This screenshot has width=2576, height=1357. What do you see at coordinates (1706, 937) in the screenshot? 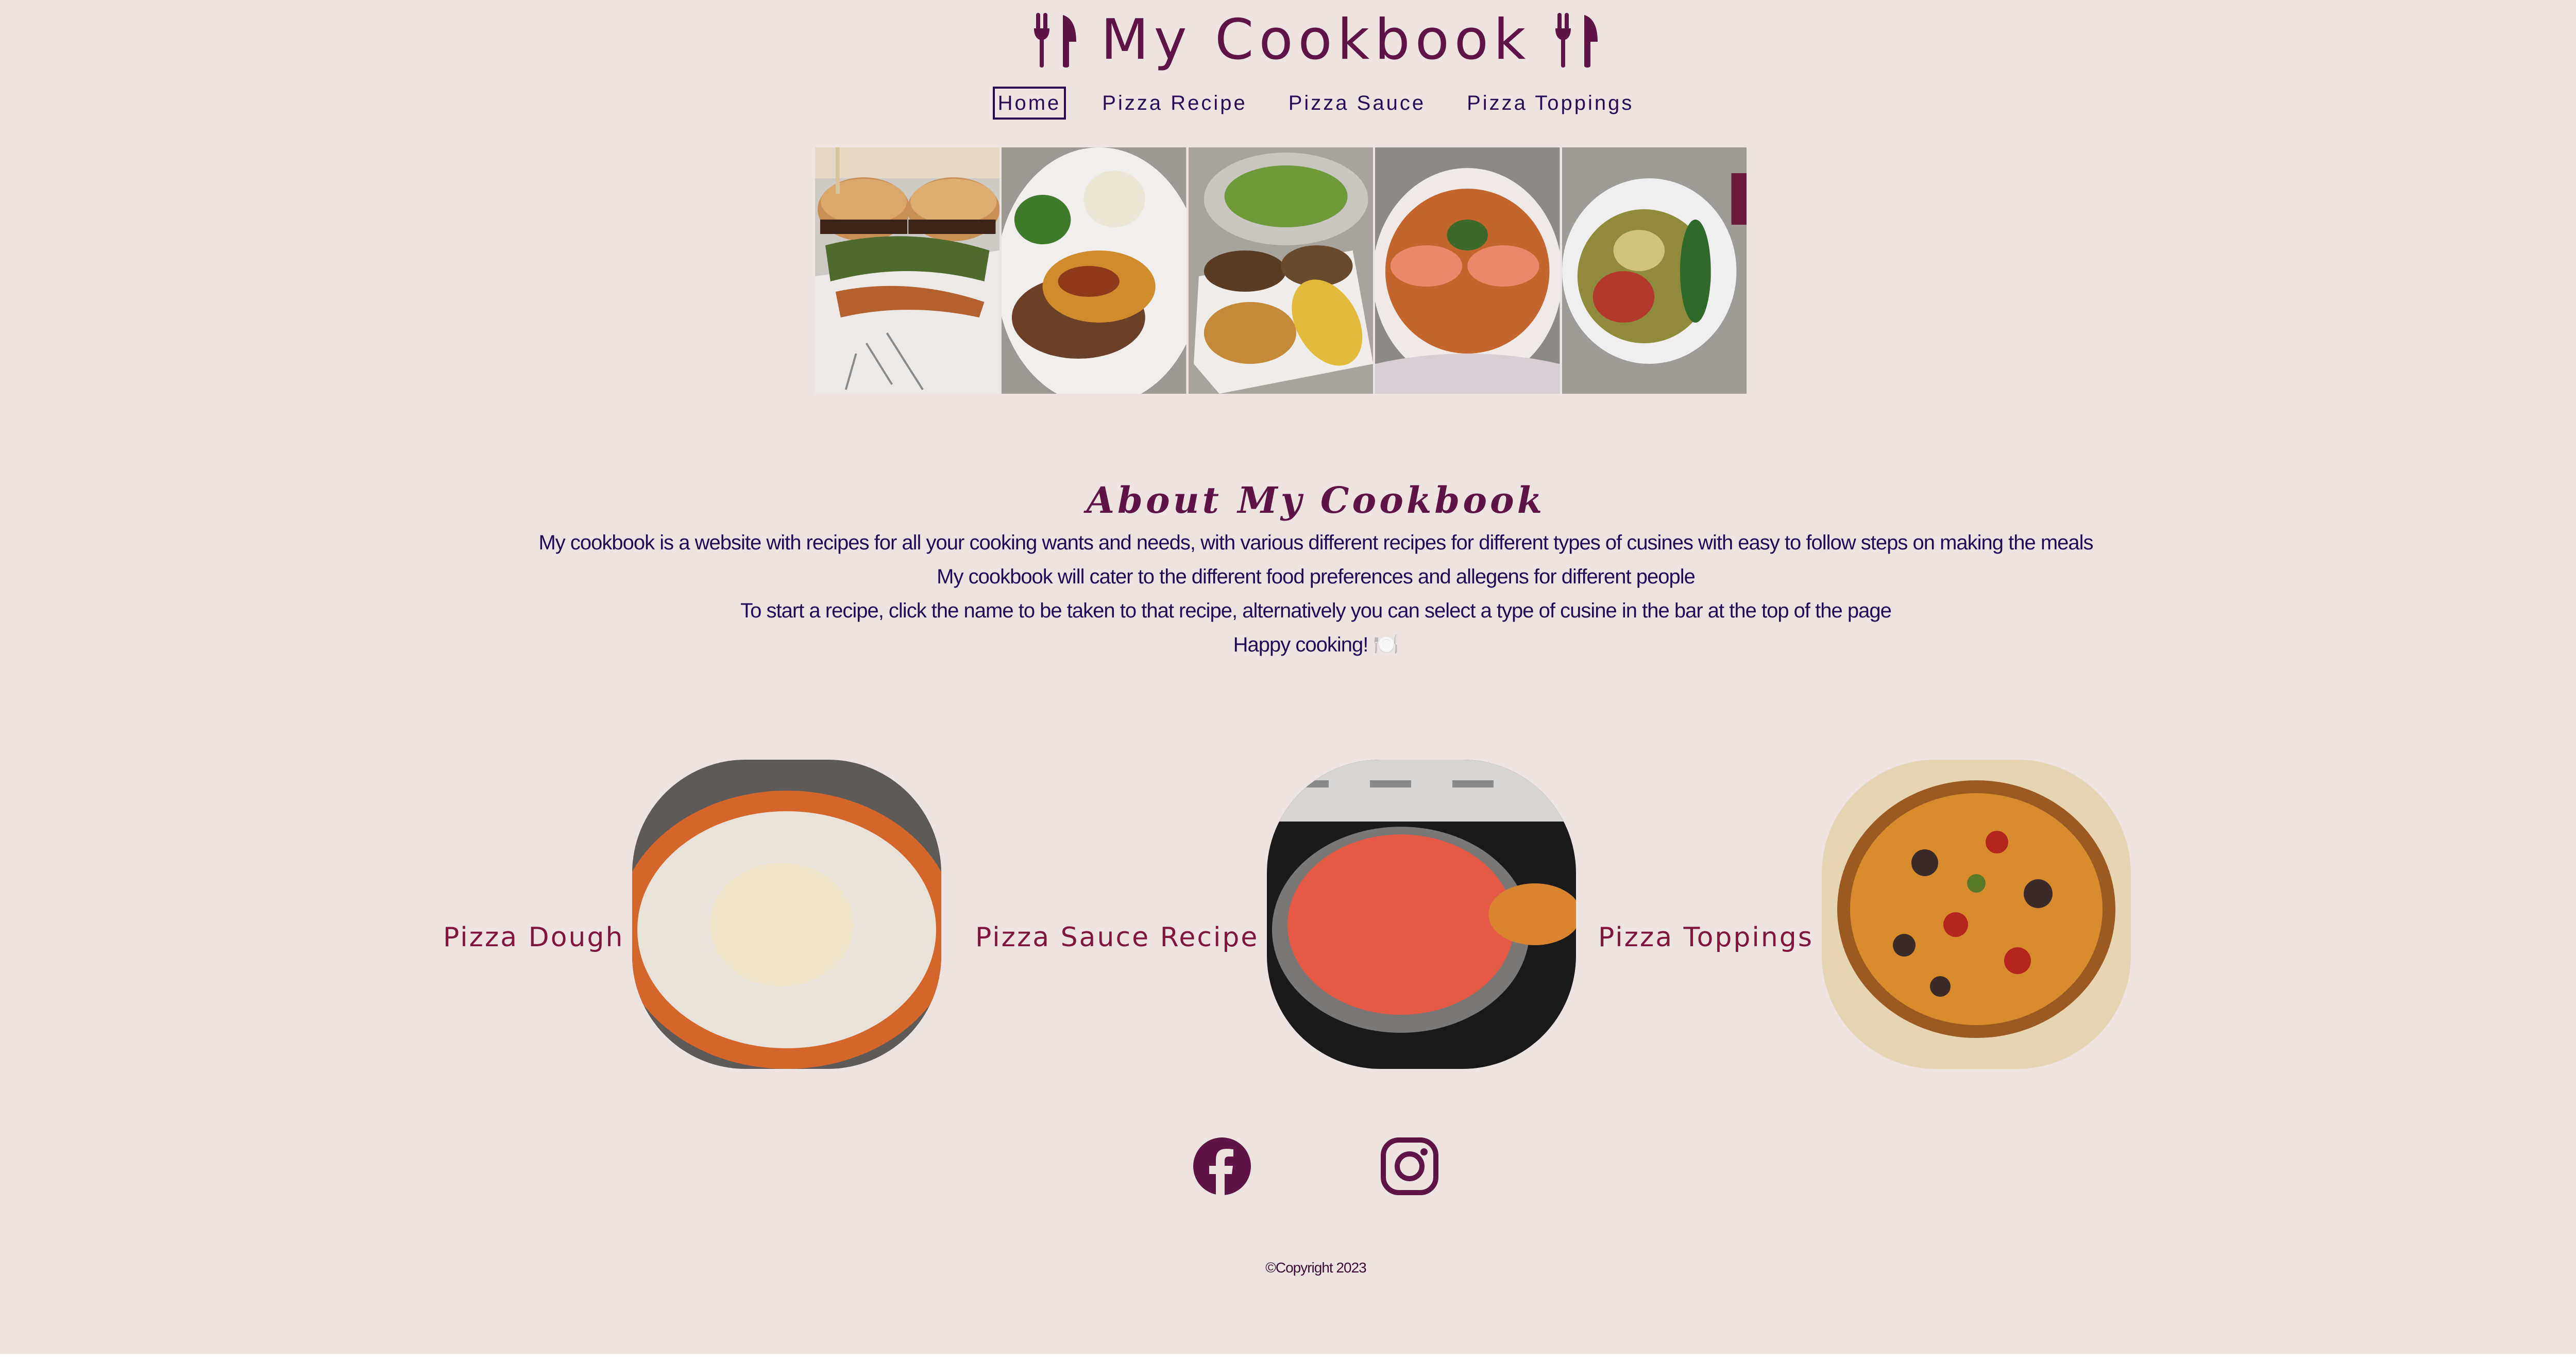
I see `pizza-toppings-link: Pizza Toppings` at bounding box center [1706, 937].